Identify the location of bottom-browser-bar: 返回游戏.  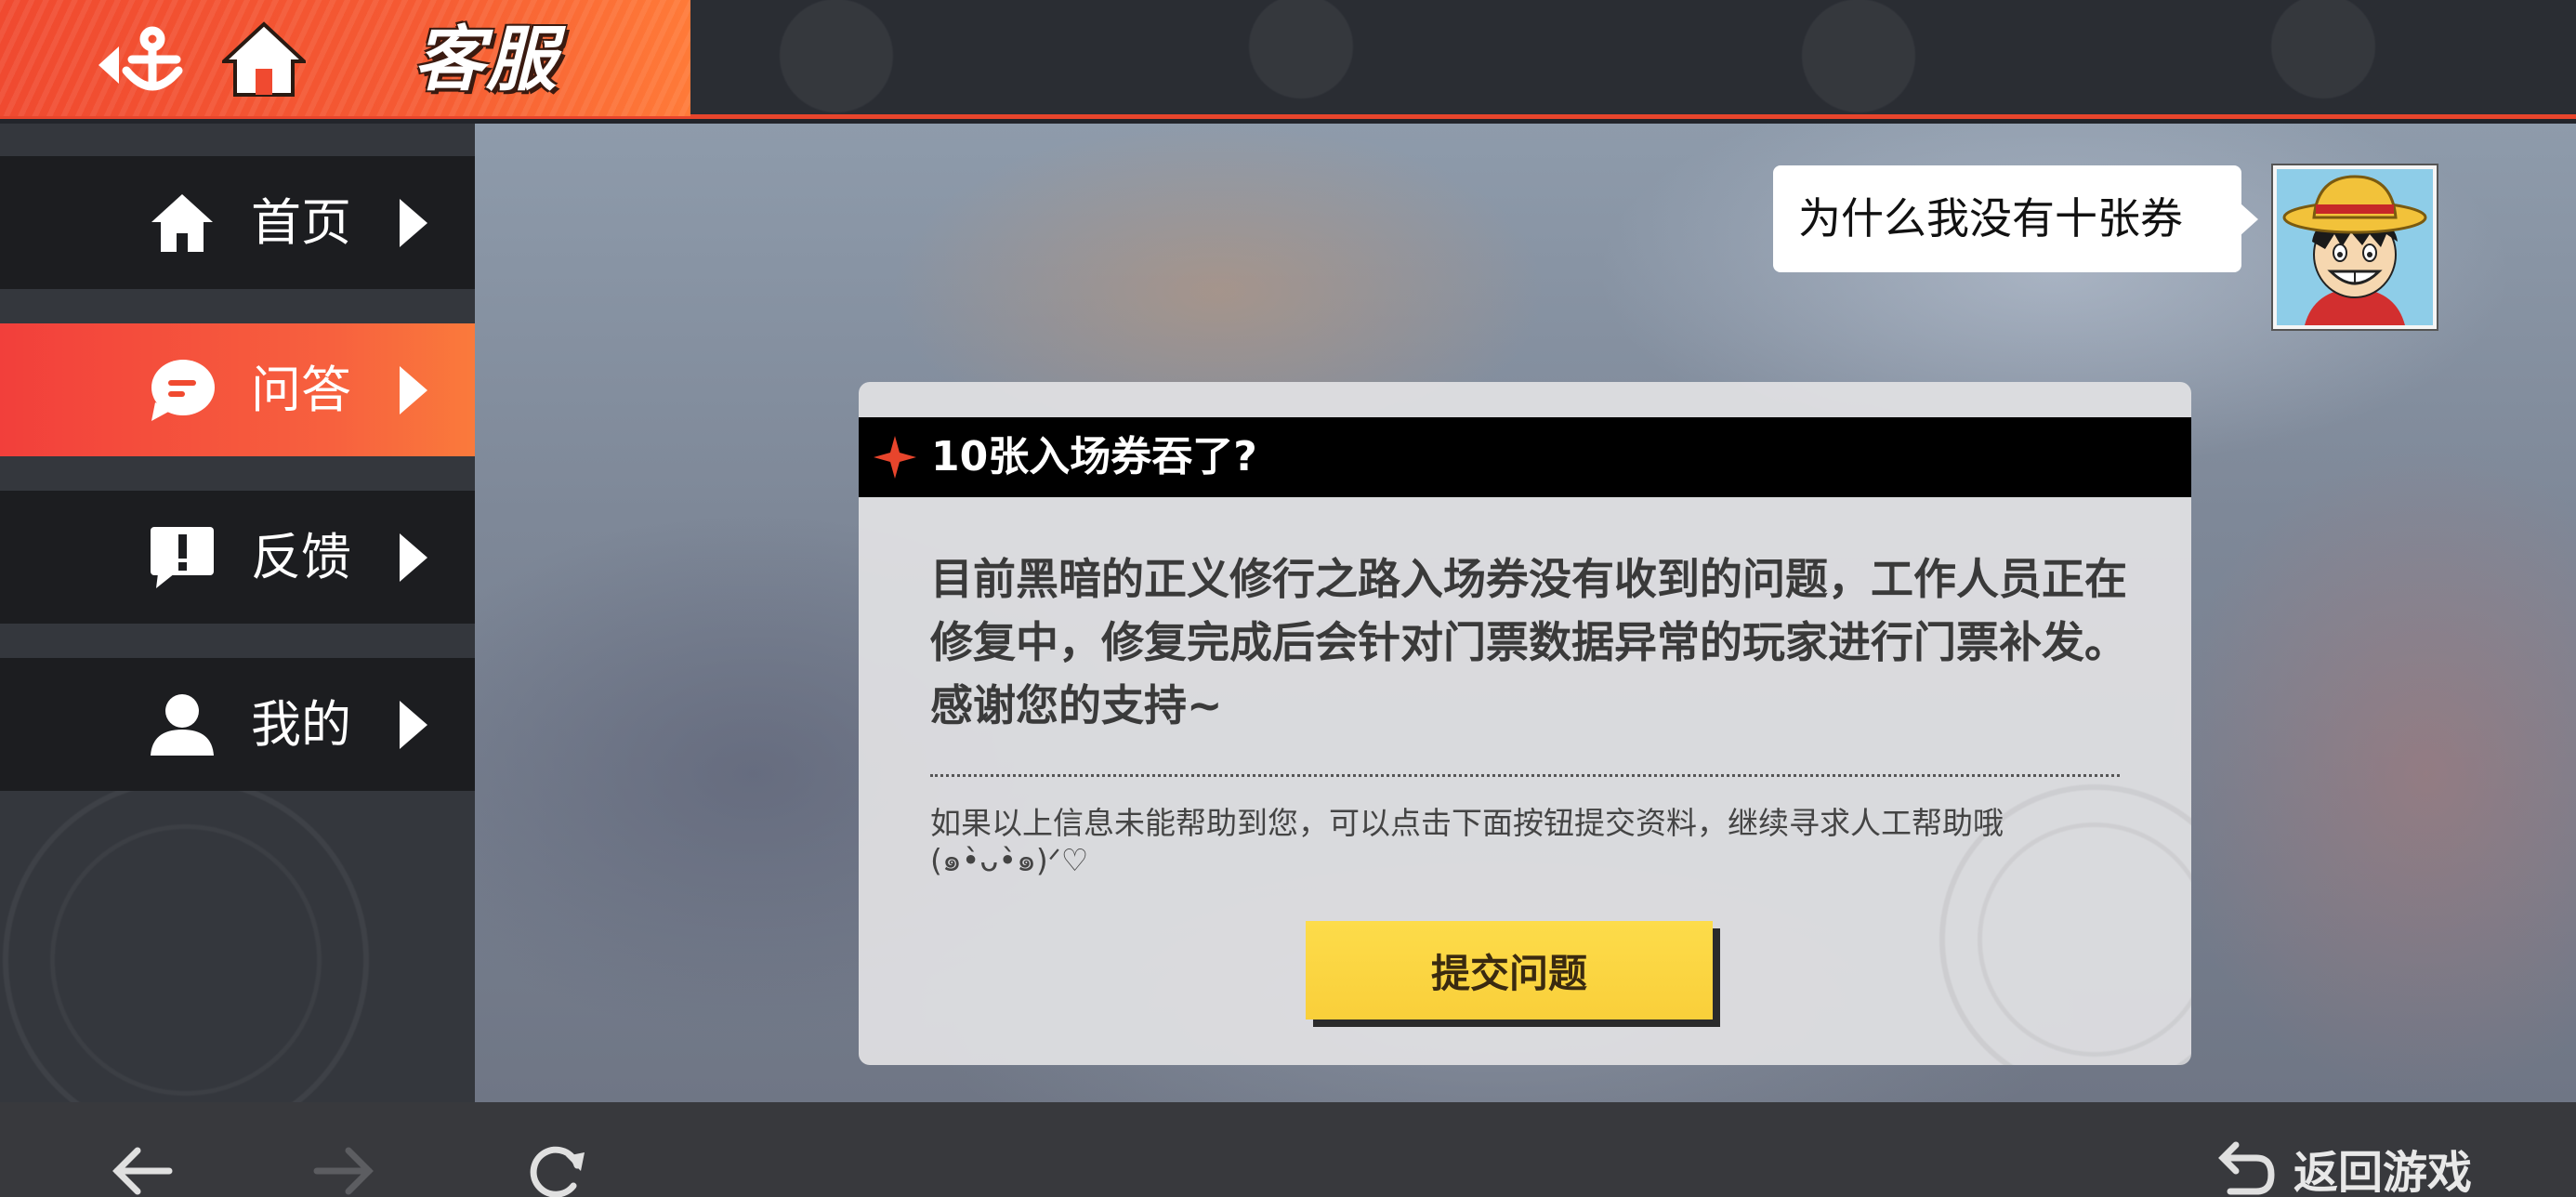
(1288, 1149).